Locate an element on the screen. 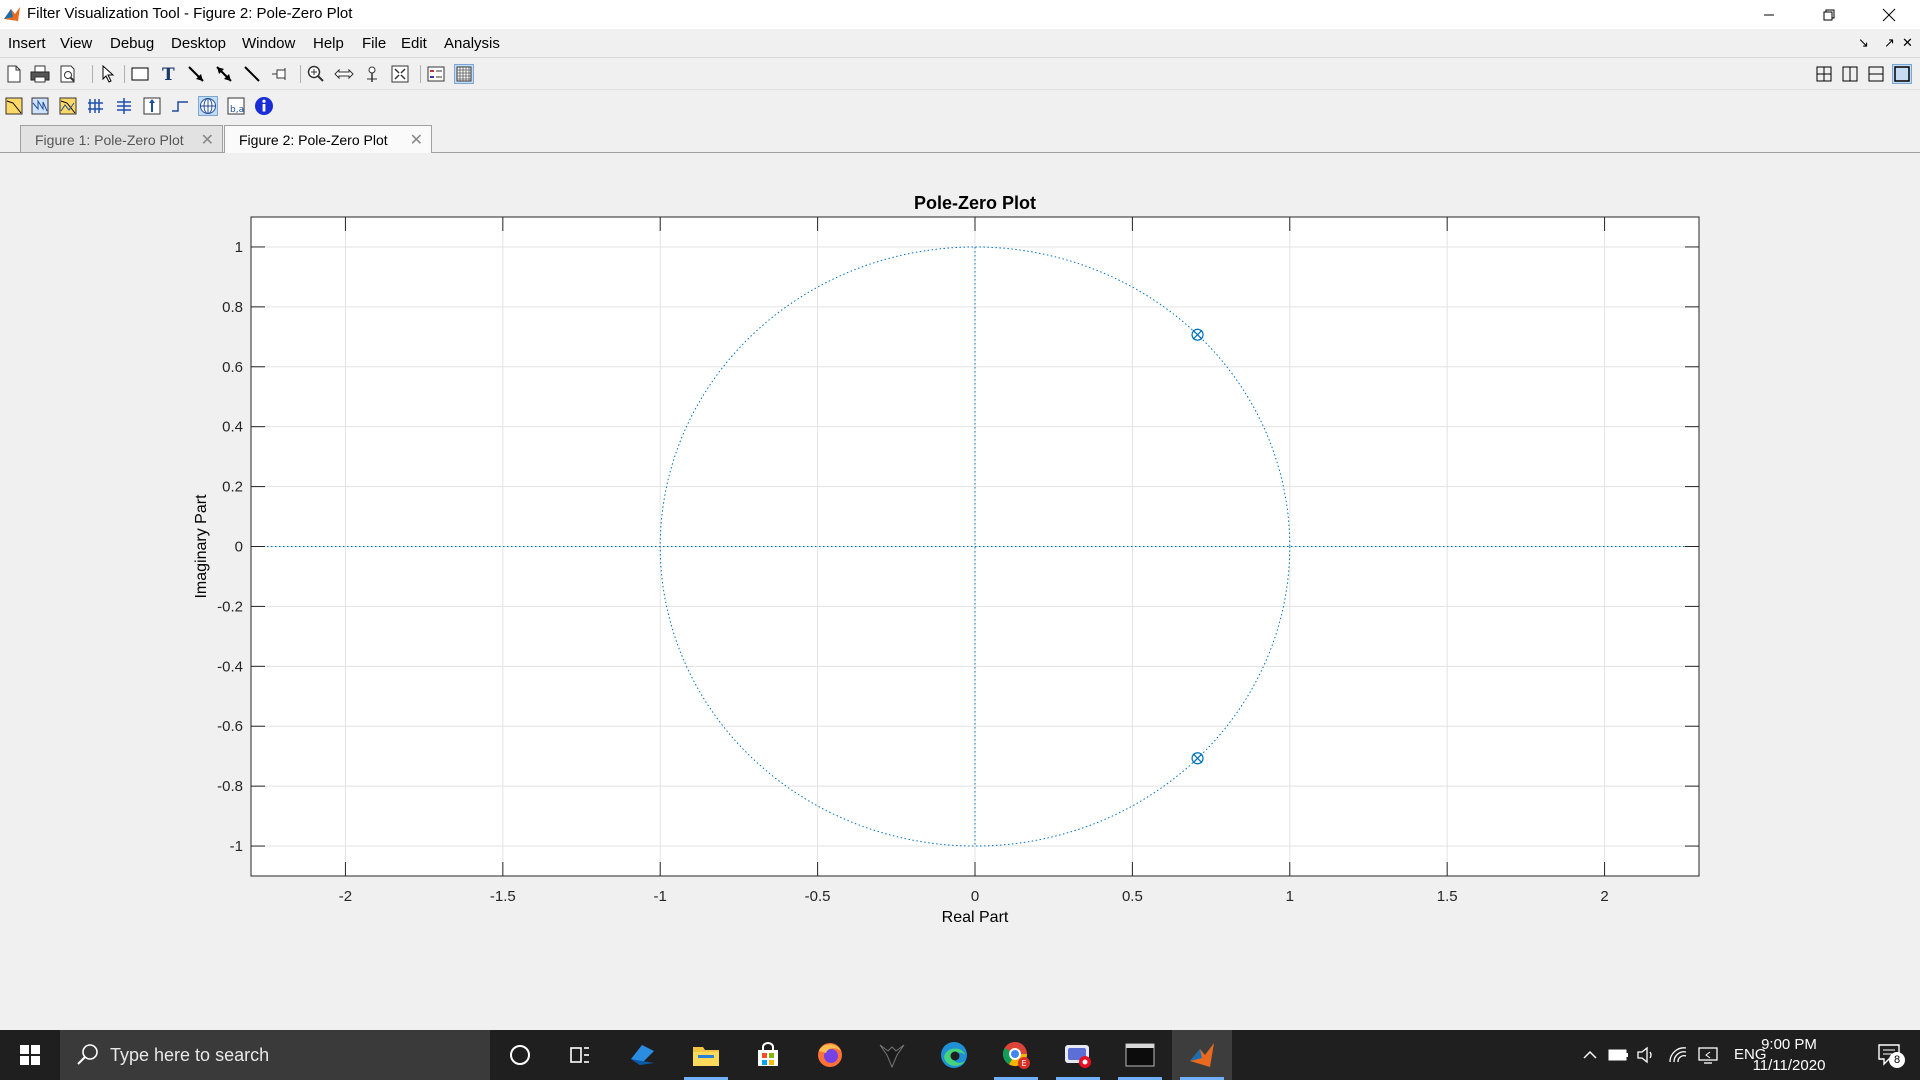 The width and height of the screenshot is (1920, 1080). menu-edit: Edit is located at coordinates (414, 43).